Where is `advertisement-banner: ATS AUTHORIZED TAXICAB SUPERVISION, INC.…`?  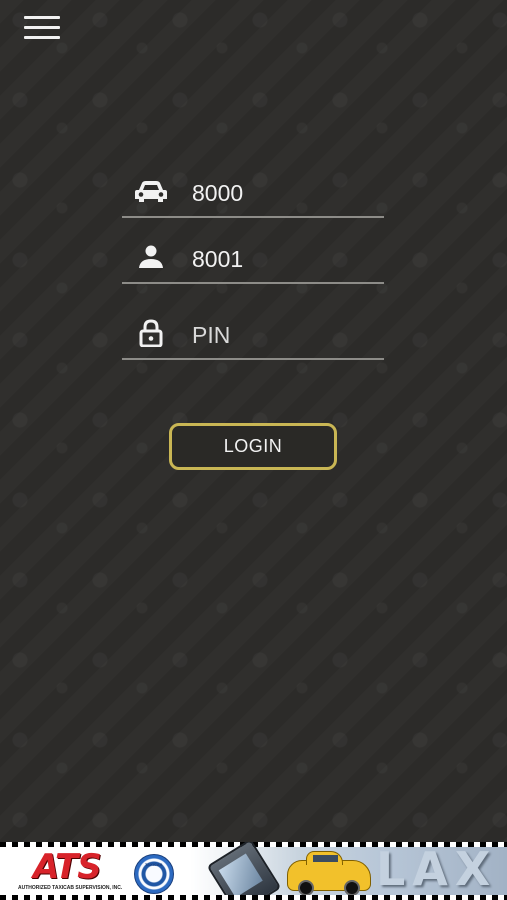
advertisement-banner: ATS AUTHORIZED TAXICAB SUPERVISION, INC.… is located at coordinates (253, 871).